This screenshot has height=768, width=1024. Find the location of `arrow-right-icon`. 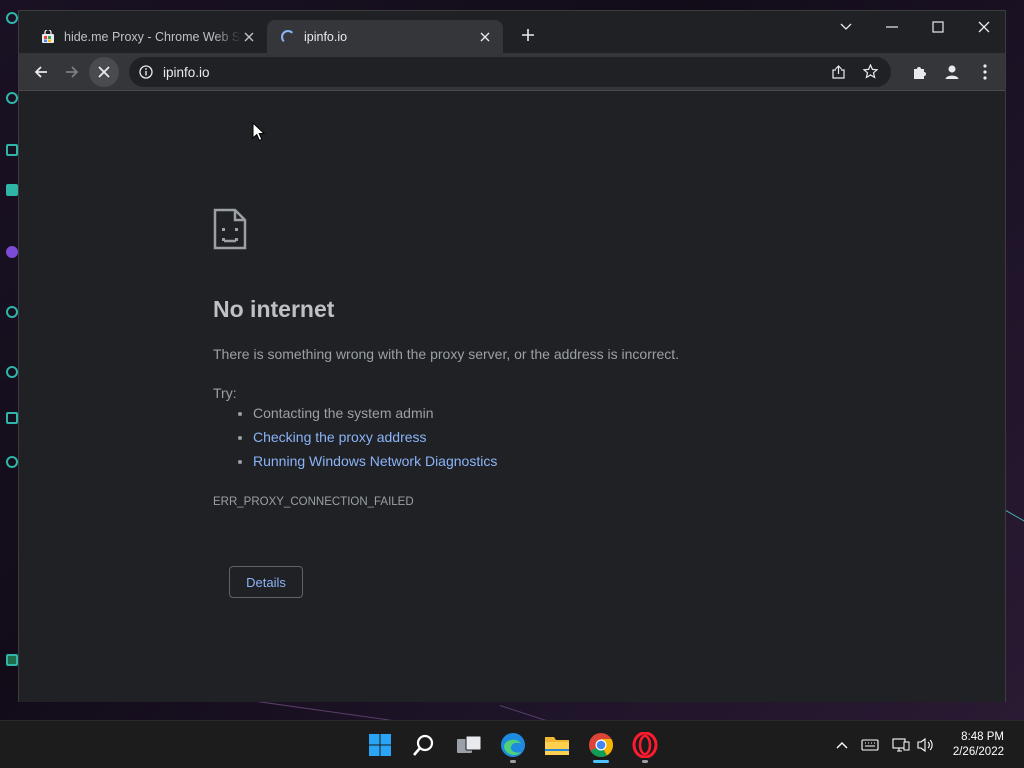

arrow-right-icon is located at coordinates (72, 72).